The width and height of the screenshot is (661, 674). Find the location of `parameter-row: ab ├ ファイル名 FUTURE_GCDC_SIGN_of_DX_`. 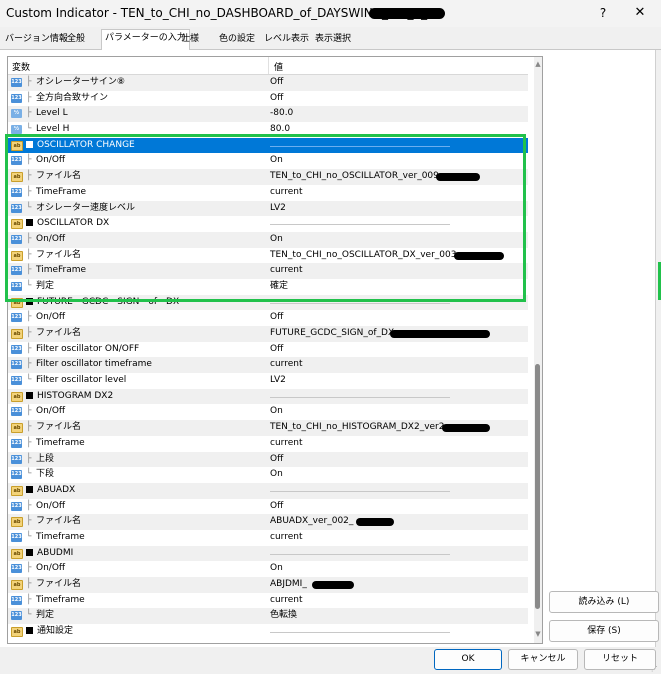

parameter-row: ab ├ ファイル名 FUTURE_GCDC_SIGN_of_DX_ is located at coordinates (268, 334).